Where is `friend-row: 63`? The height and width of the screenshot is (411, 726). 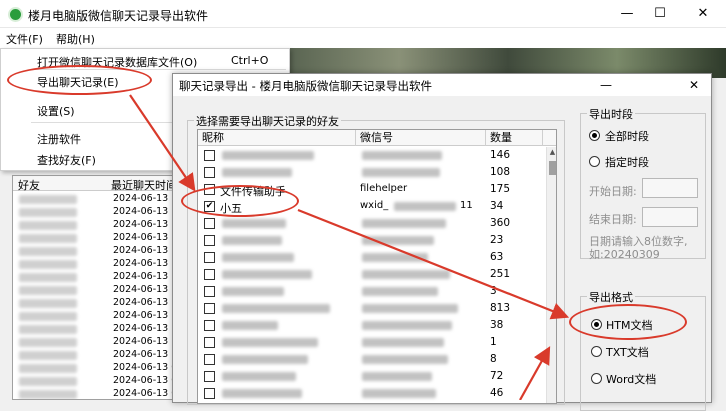
friend-row: 63 is located at coordinates (370, 257).